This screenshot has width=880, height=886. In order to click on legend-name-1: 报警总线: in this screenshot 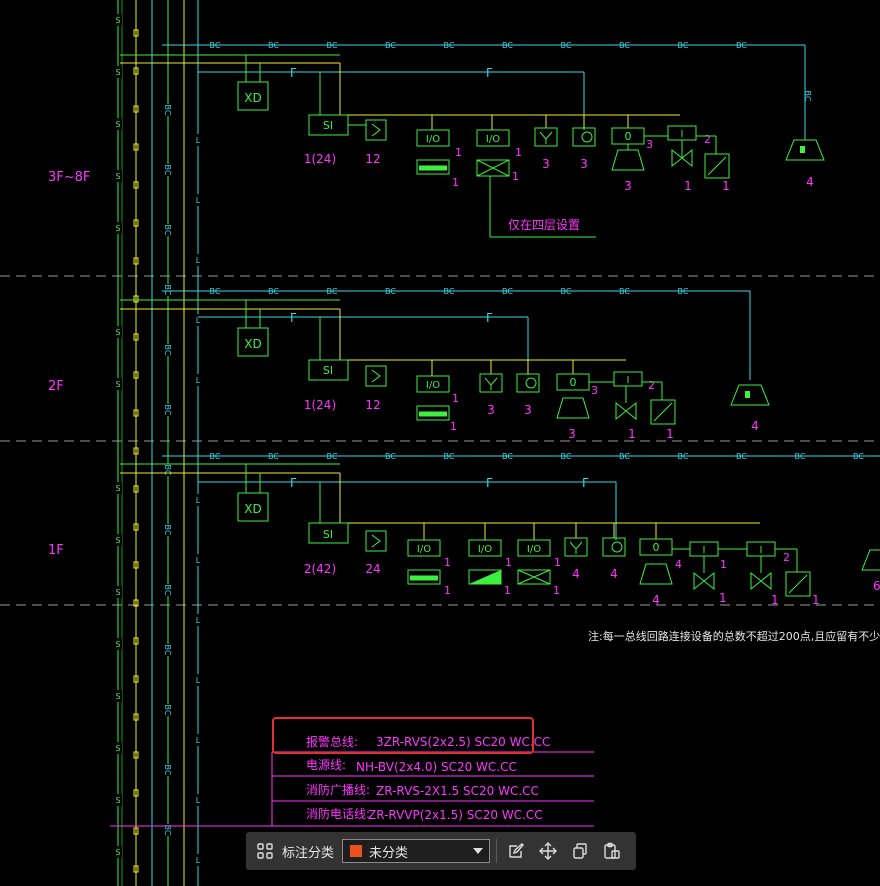, I will do `click(332, 741)`.